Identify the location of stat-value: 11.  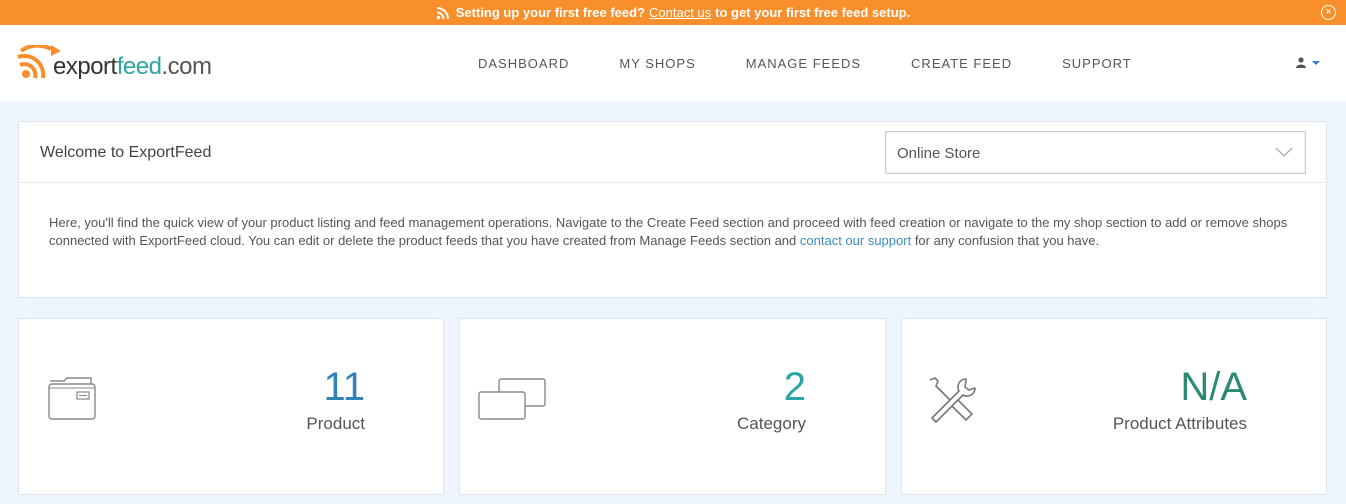
(344, 387).